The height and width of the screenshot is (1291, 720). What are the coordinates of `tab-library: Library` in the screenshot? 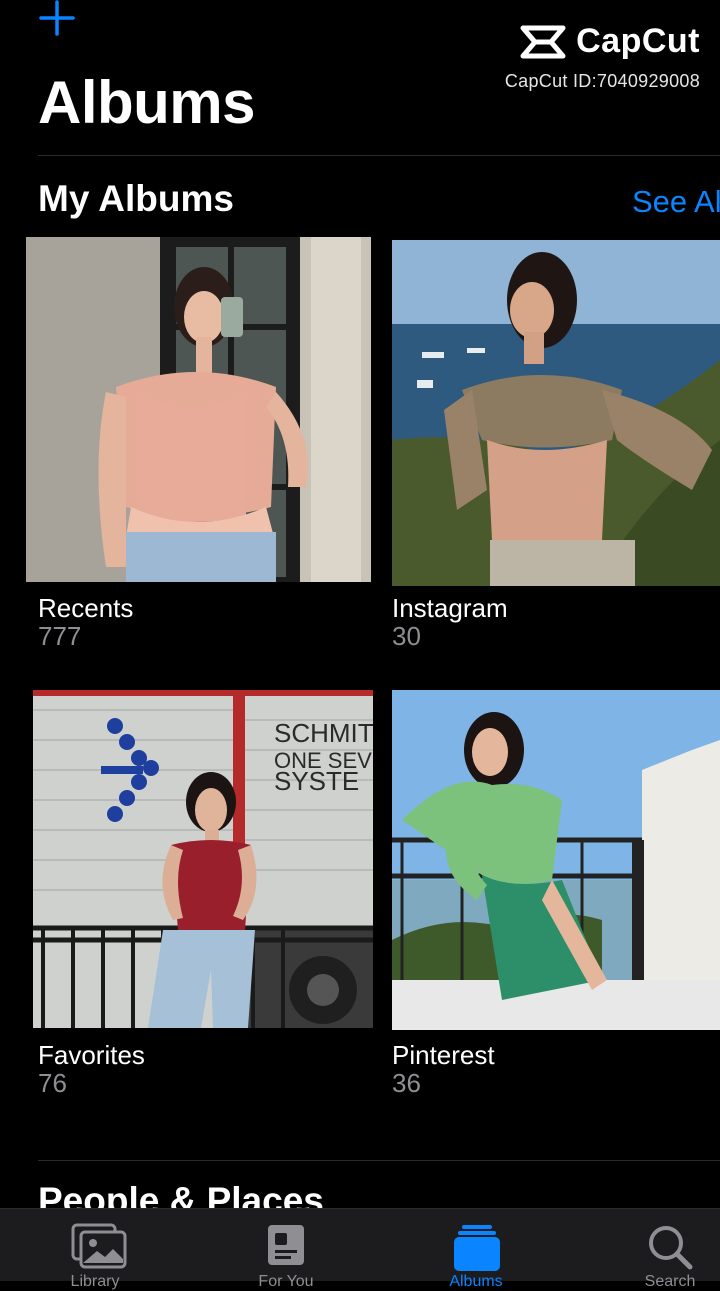 It's located at (95, 1249).